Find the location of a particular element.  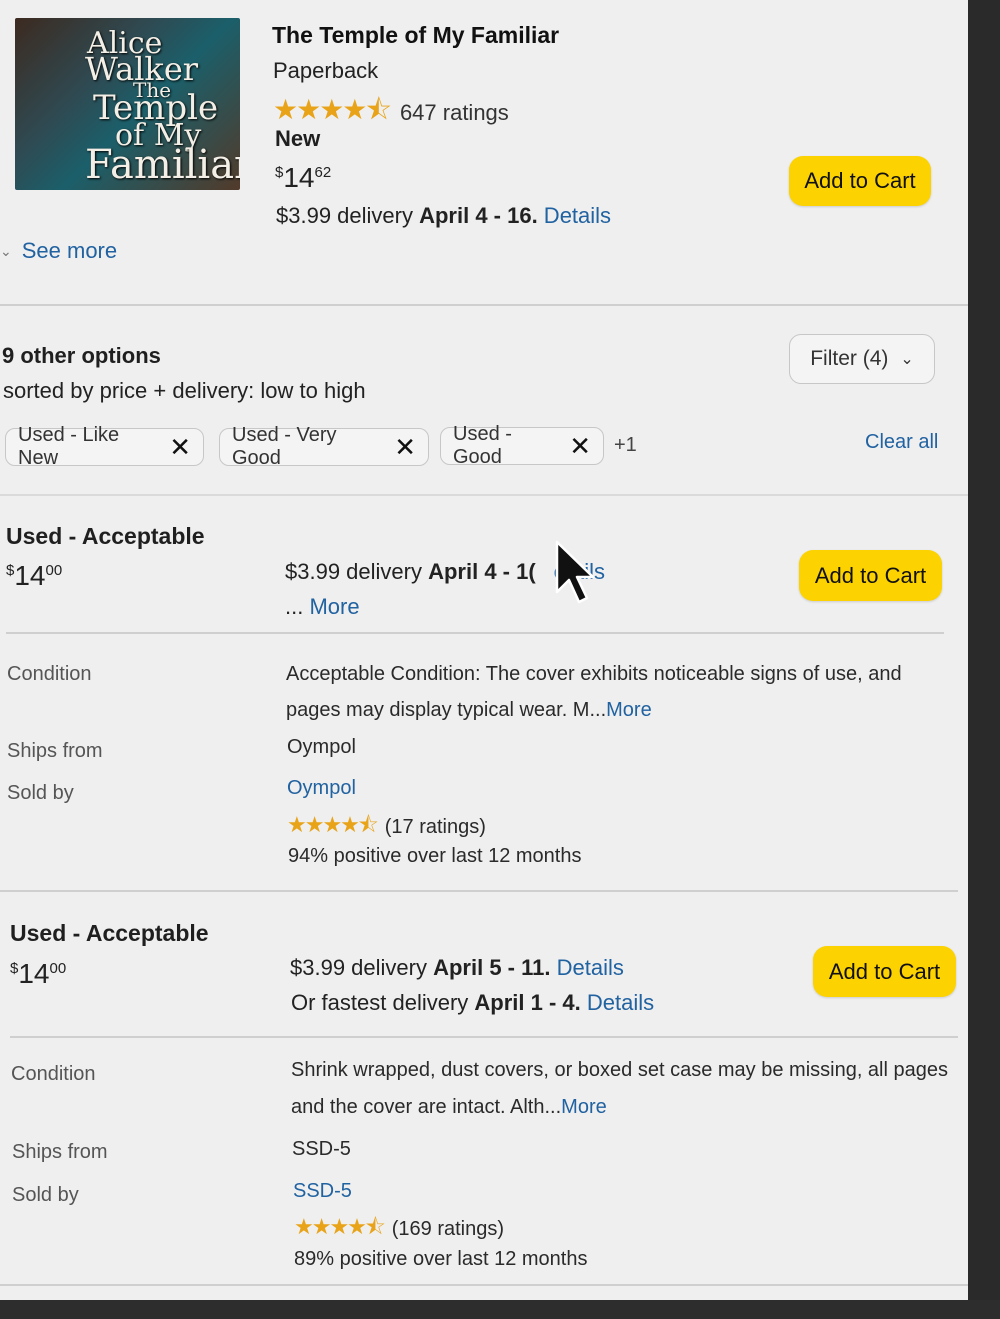

filter-label: Filter (4) is located at coordinates (849, 358).